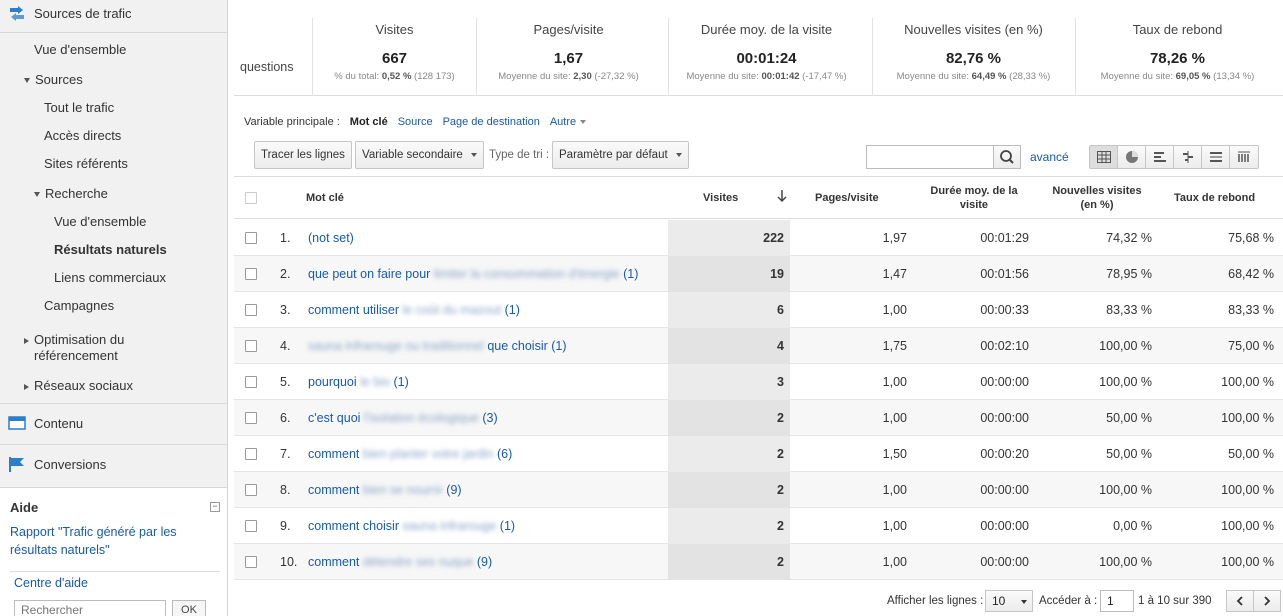  I want to click on advanced-filter-link: avancé, so click(1049, 157).